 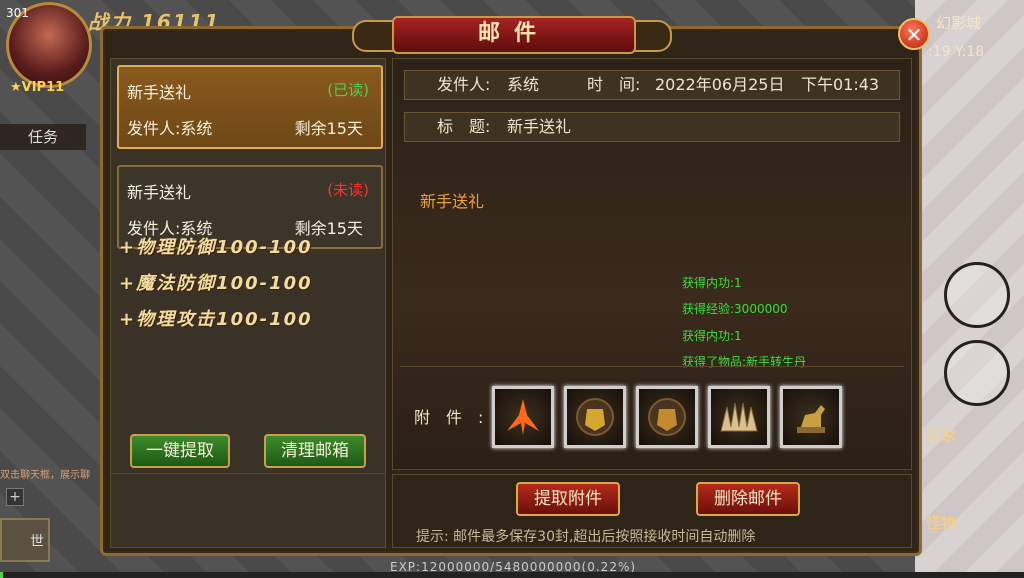 What do you see at coordinates (840, 84) in the screenshot?
I see `clock-value: 下午01:43` at bounding box center [840, 84].